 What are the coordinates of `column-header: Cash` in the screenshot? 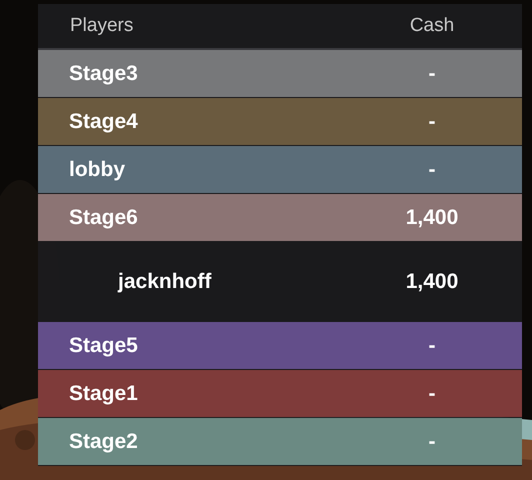 It's located at (432, 26).